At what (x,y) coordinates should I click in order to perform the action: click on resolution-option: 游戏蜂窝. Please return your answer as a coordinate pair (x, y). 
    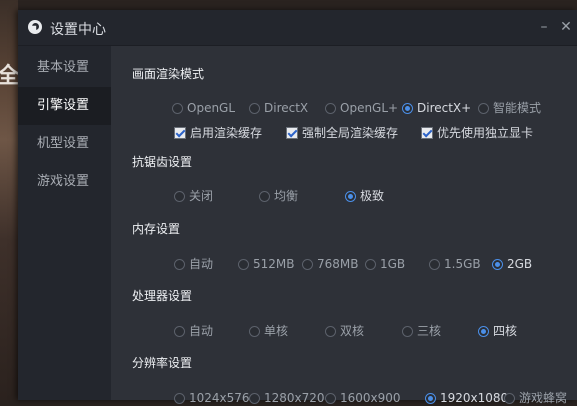
    Looking at the image, I should click on (535, 398).